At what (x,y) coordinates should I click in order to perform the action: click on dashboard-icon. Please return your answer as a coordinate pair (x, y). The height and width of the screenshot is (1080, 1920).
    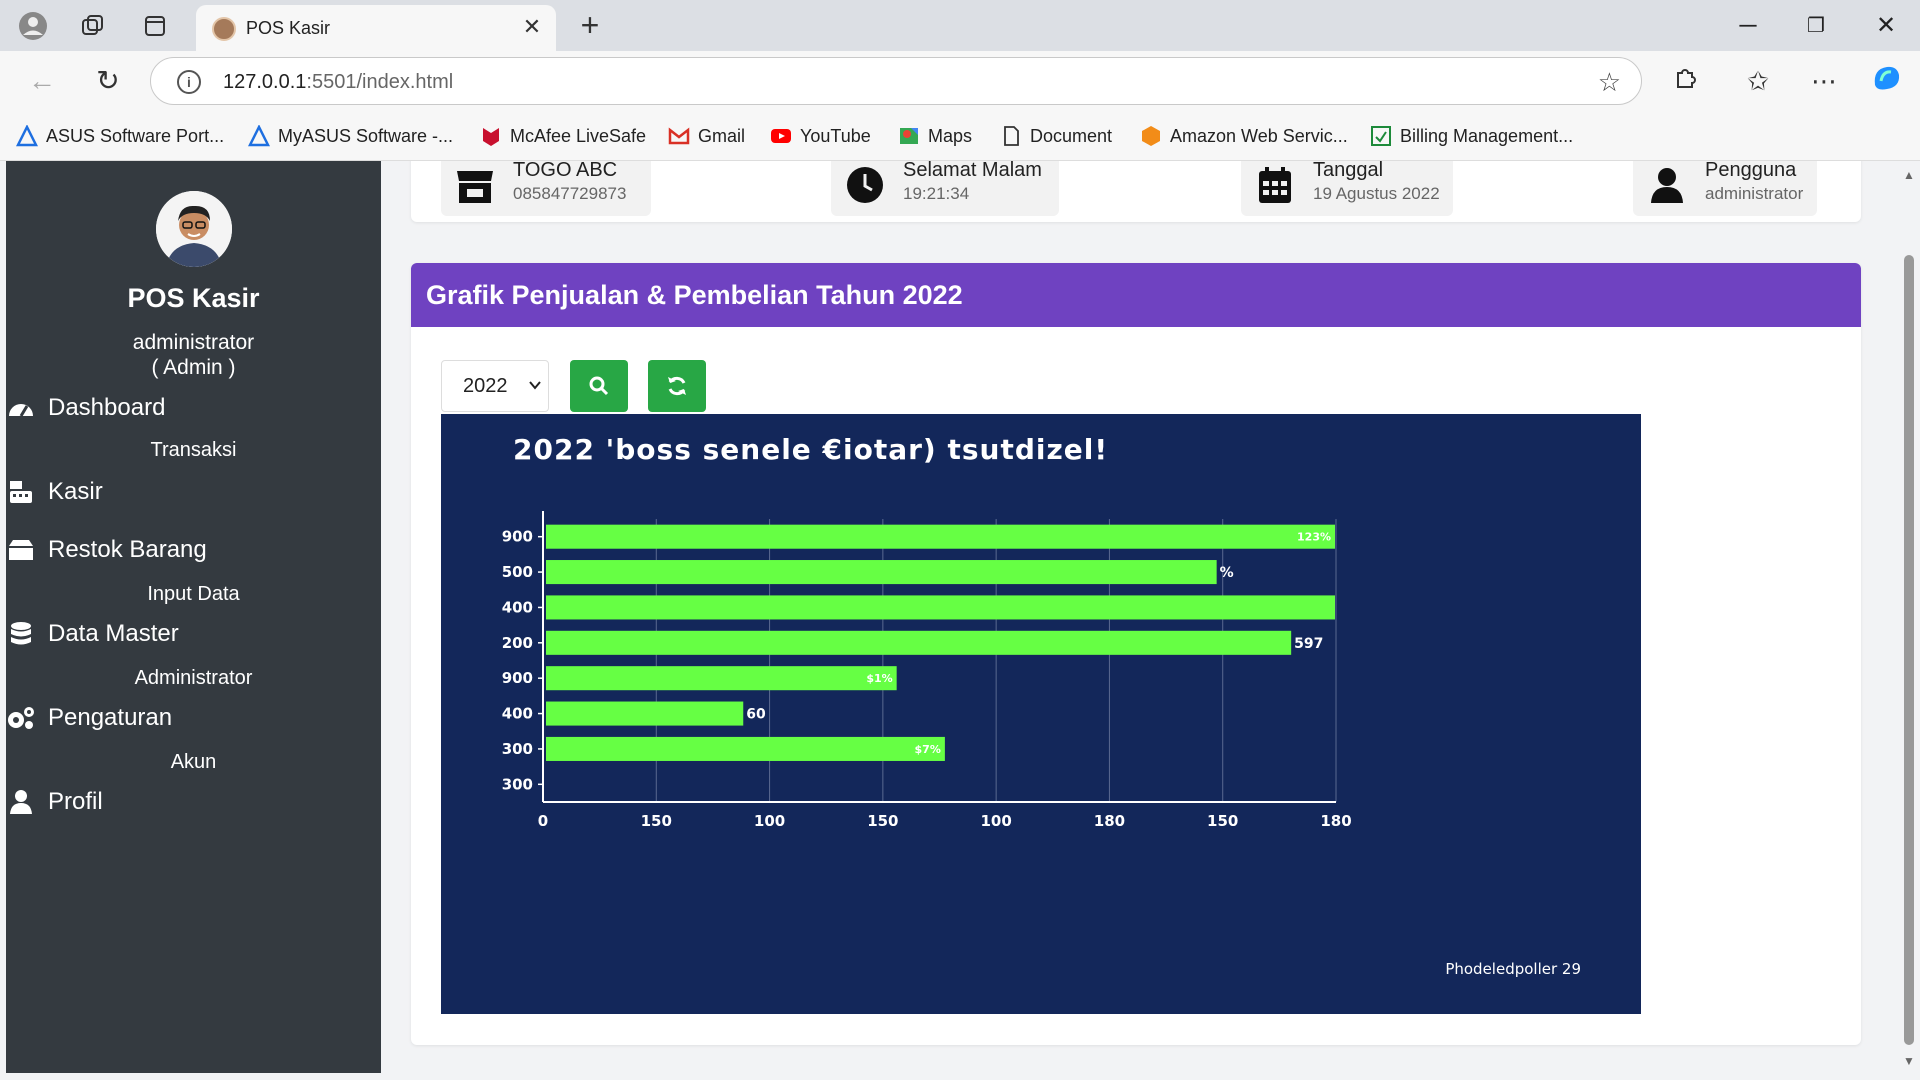
    Looking at the image, I should click on (21, 408).